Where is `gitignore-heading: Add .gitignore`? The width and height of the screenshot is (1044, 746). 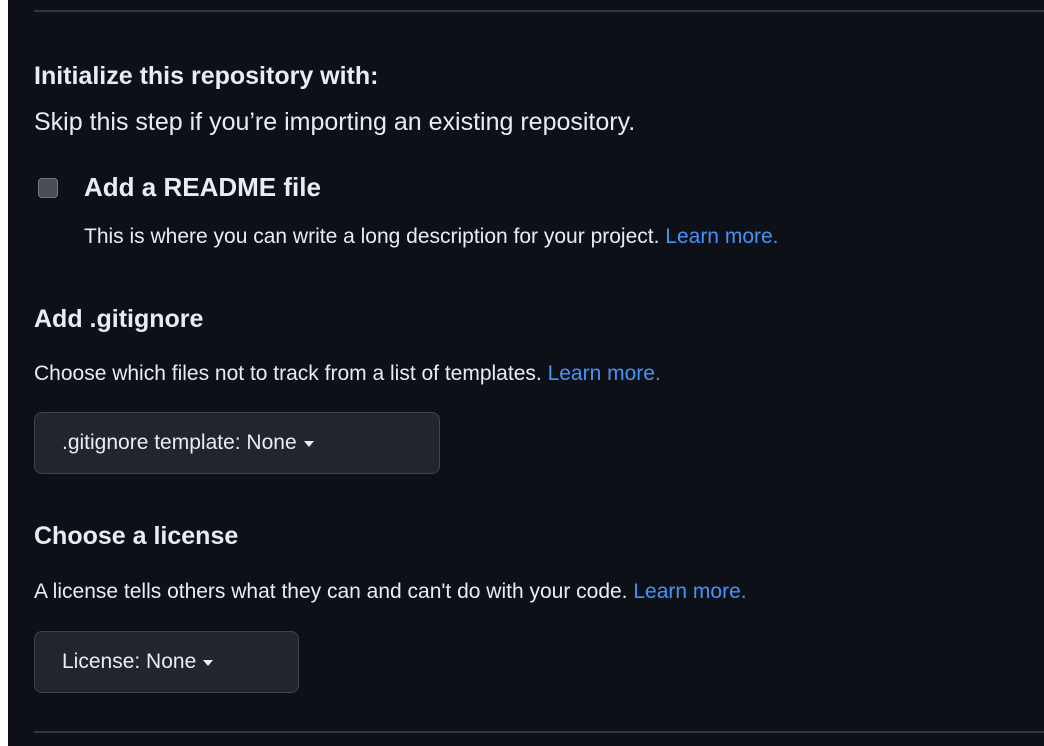
gitignore-heading: Add .gitignore is located at coordinates (119, 319).